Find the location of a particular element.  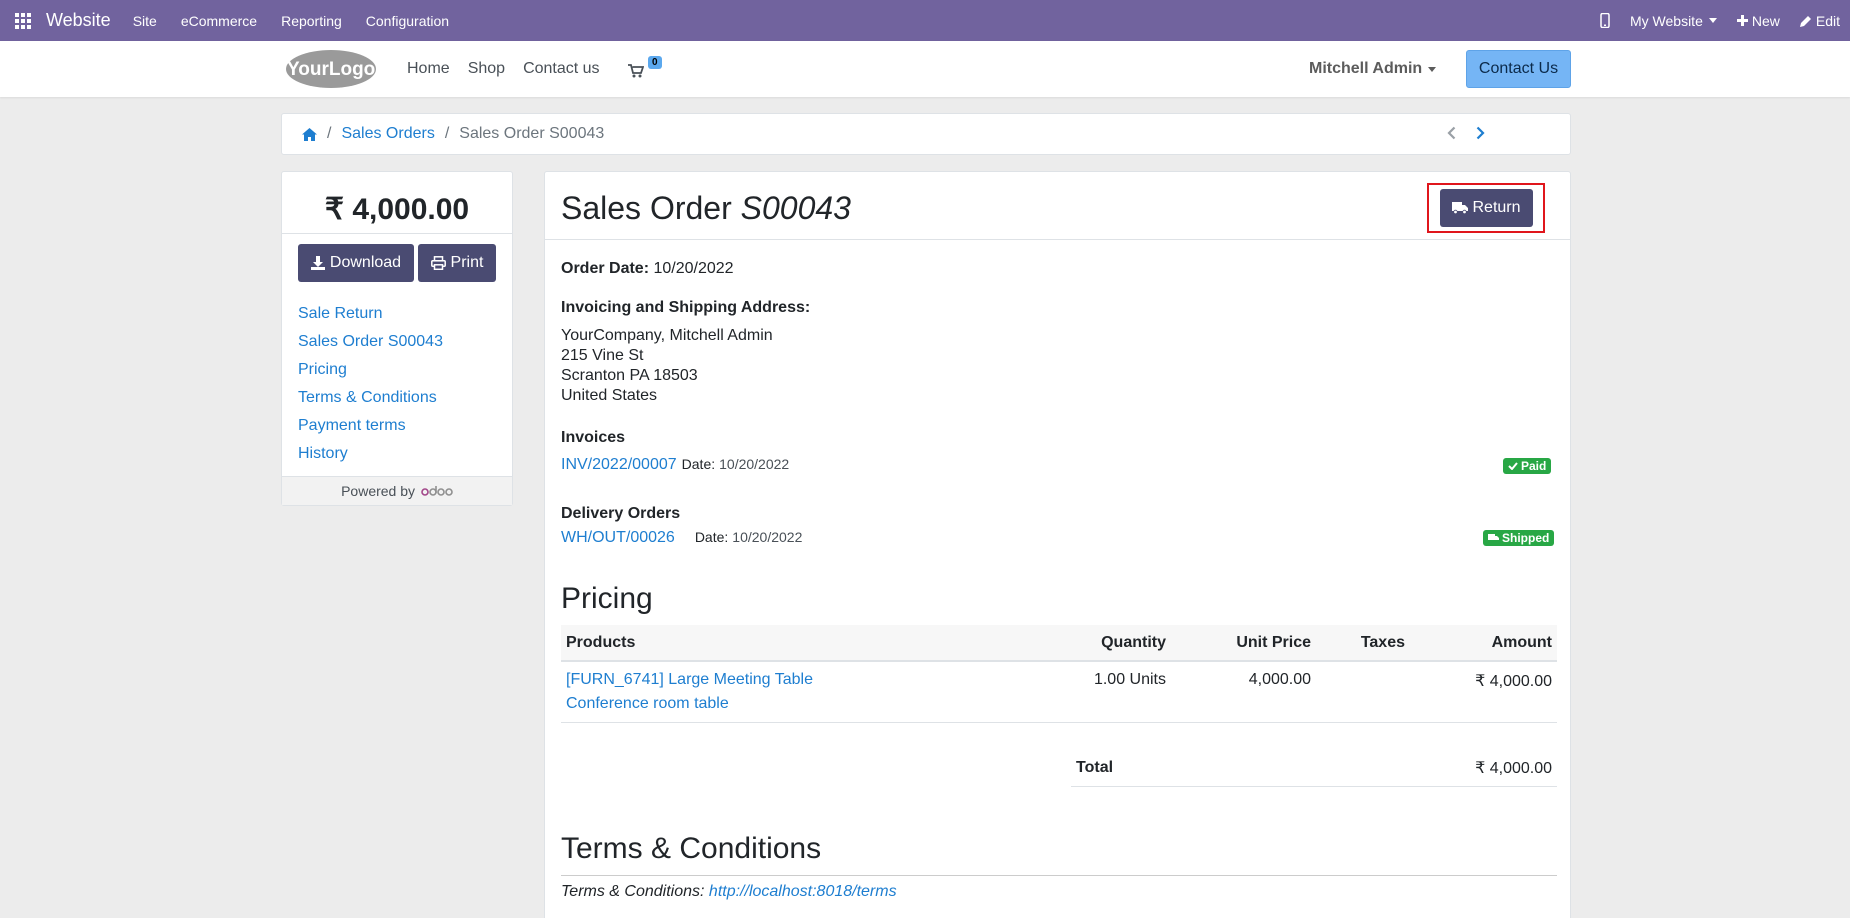

order-number: S00043 is located at coordinates (795, 208).